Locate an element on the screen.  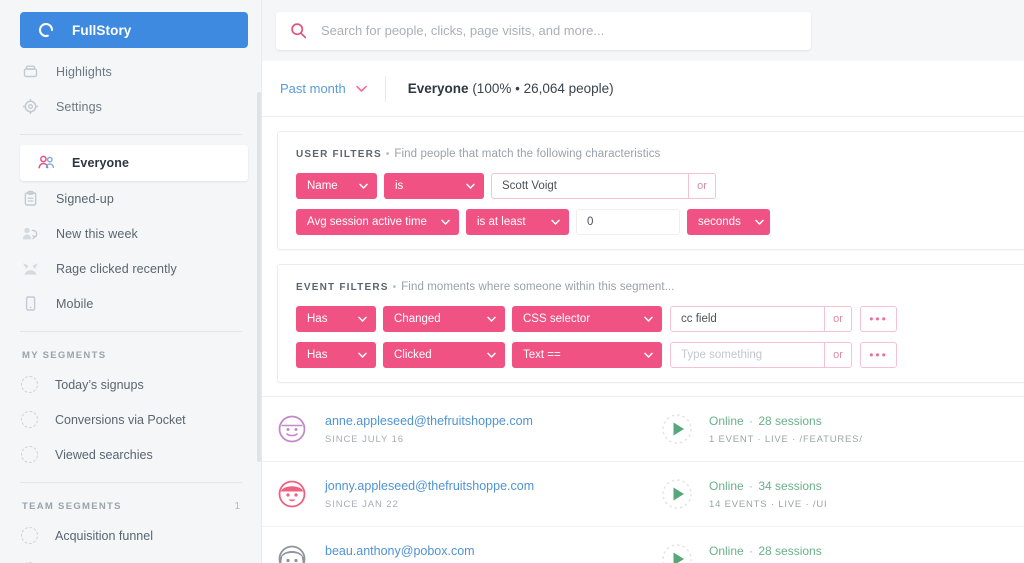
gear-icon is located at coordinates (30, 107).